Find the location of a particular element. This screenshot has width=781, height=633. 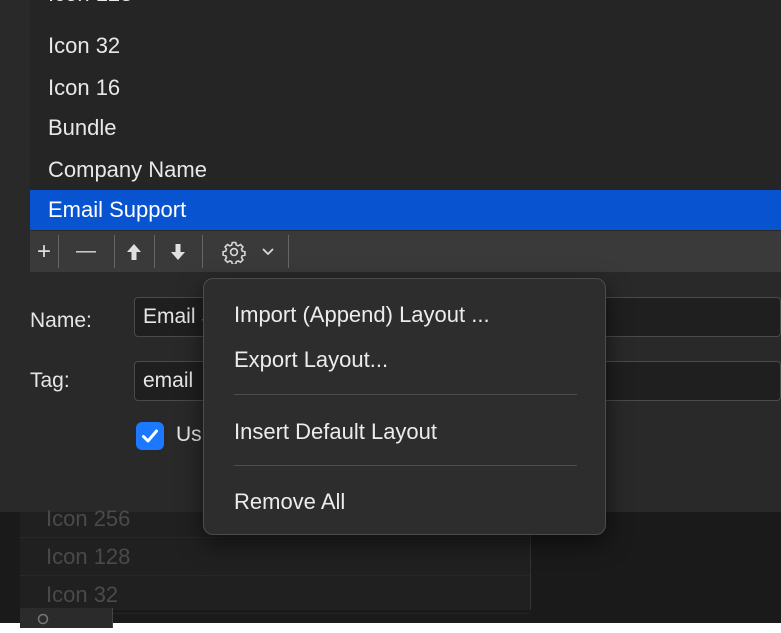

toolbar-divider is located at coordinates (288, 251).